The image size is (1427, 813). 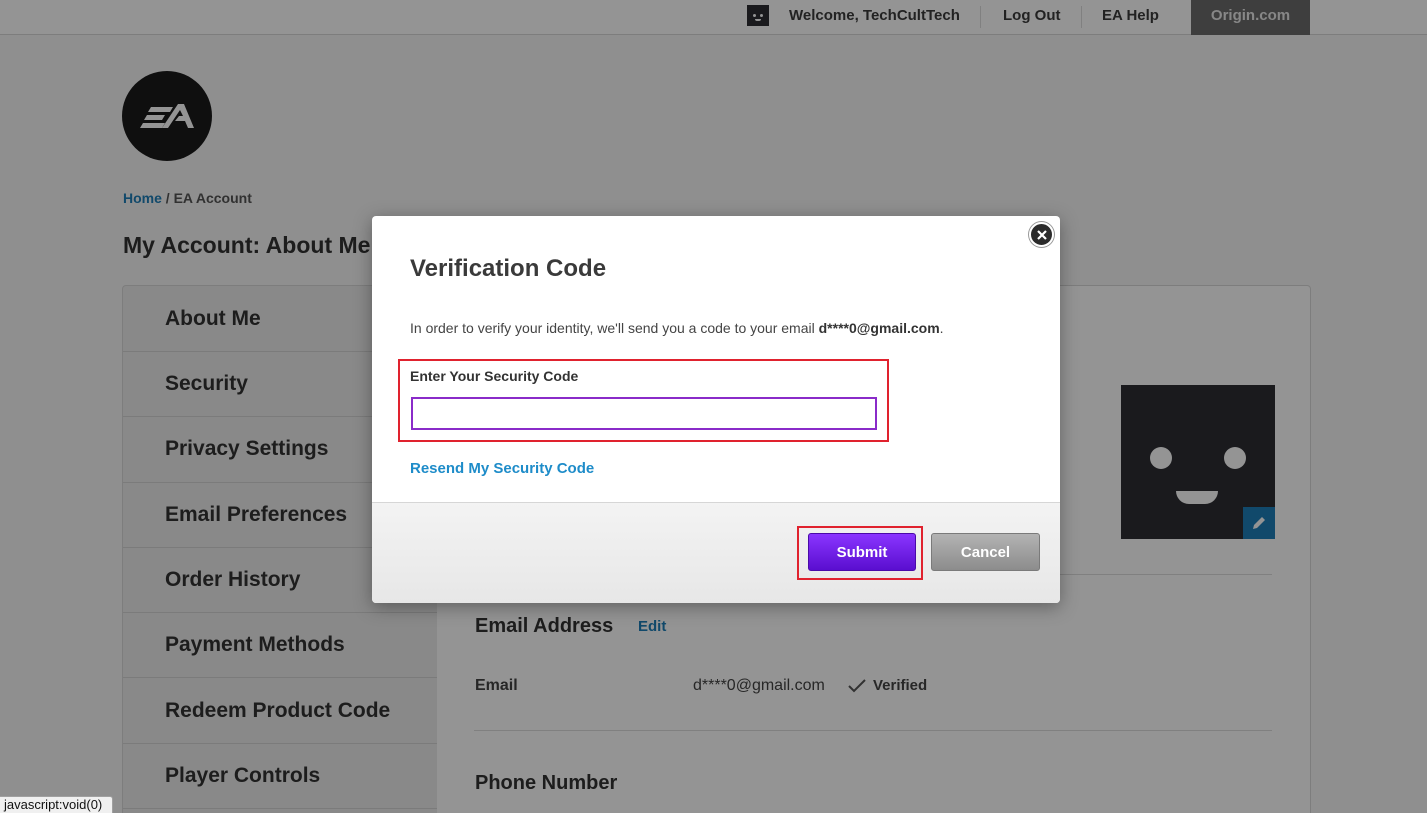 I want to click on intro-suffix: ., so click(x=941, y=328).